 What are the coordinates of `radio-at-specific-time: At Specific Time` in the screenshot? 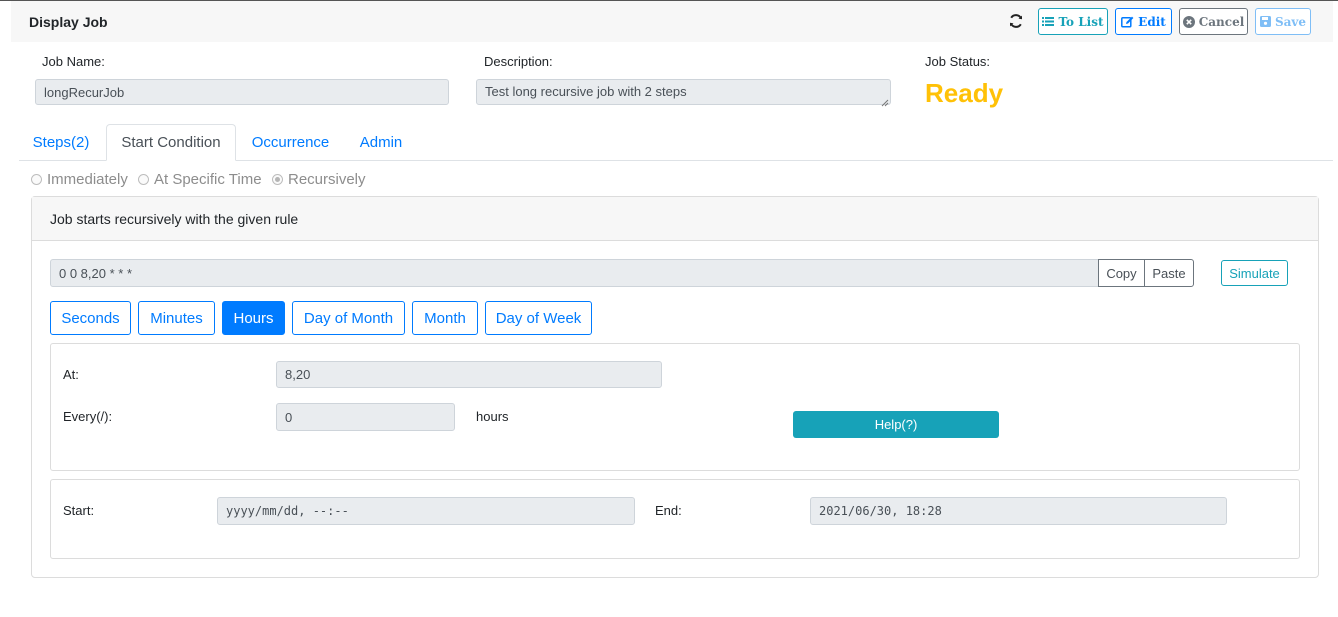 It's located at (200, 179).